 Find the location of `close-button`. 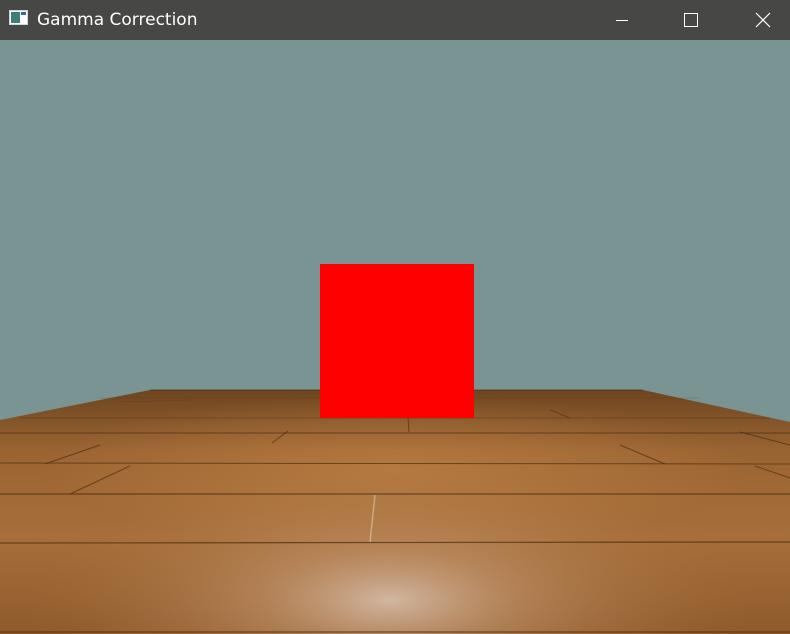

close-button is located at coordinates (763, 20).